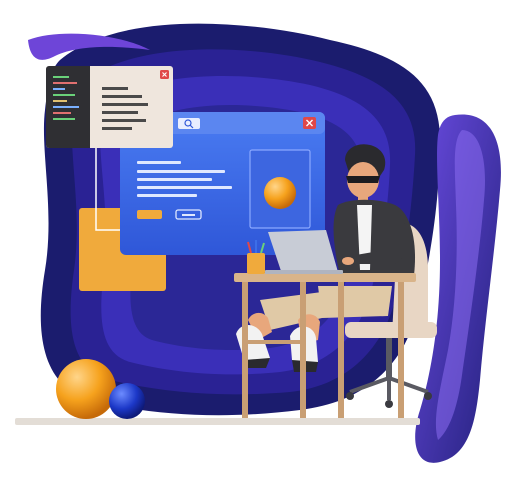 This screenshot has height=480, width=520. I want to click on blue-ball, so click(127, 401).